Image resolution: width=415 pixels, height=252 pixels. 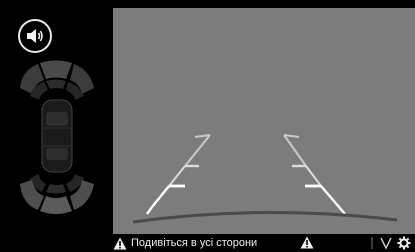 I want to click on volume-button, so click(x=35, y=36).